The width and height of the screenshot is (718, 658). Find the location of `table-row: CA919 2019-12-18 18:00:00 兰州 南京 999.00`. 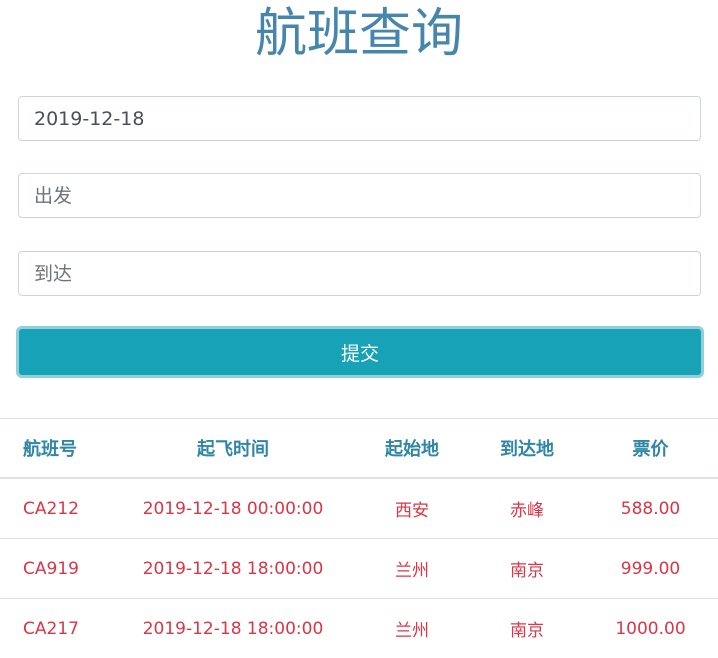

table-row: CA919 2019-12-18 18:00:00 兰州 南京 999.00 is located at coordinates (359, 569).